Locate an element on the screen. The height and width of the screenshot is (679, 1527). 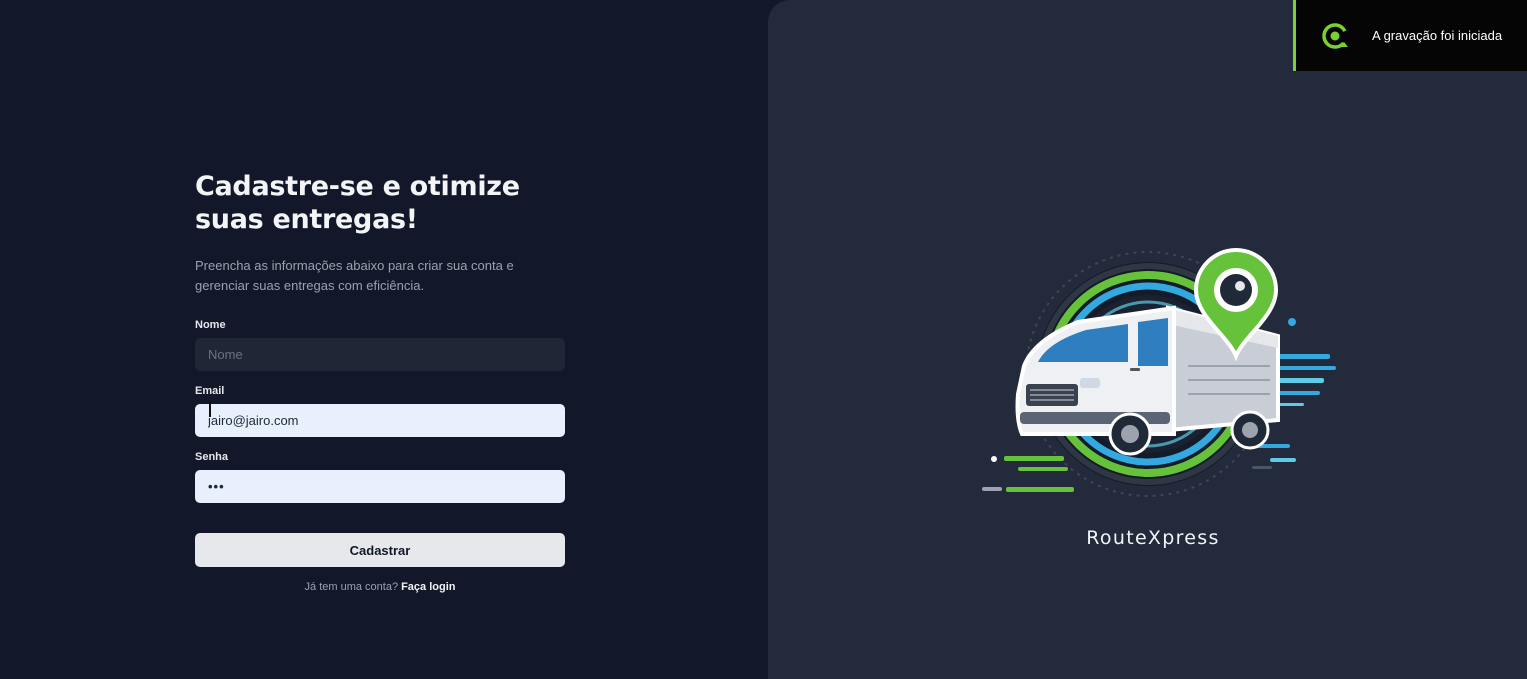
email-input is located at coordinates (380, 420).